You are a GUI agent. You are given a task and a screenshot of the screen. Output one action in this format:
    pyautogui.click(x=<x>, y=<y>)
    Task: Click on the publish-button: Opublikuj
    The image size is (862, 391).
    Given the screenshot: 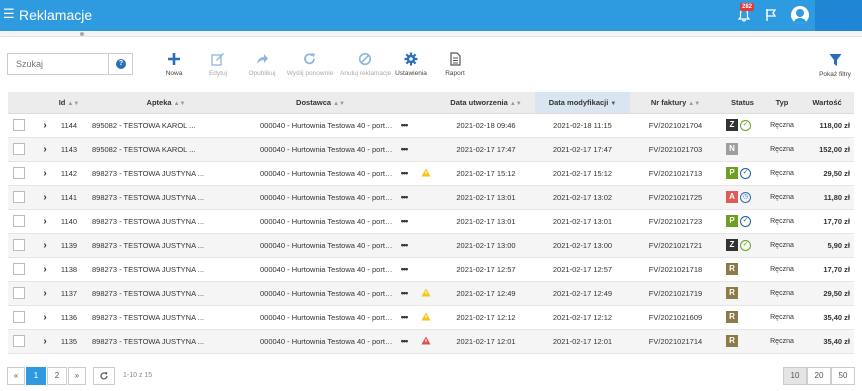 What is the action you would take?
    pyautogui.click(x=262, y=64)
    